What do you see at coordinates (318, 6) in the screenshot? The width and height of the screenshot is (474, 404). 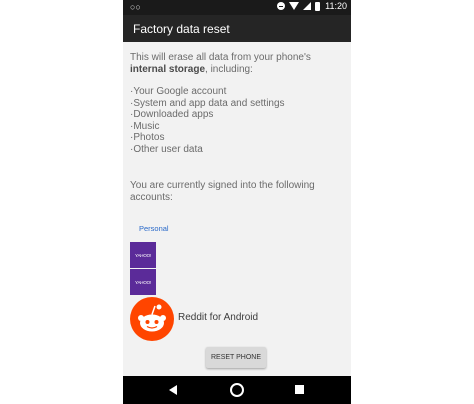 I see `battery-icon` at bounding box center [318, 6].